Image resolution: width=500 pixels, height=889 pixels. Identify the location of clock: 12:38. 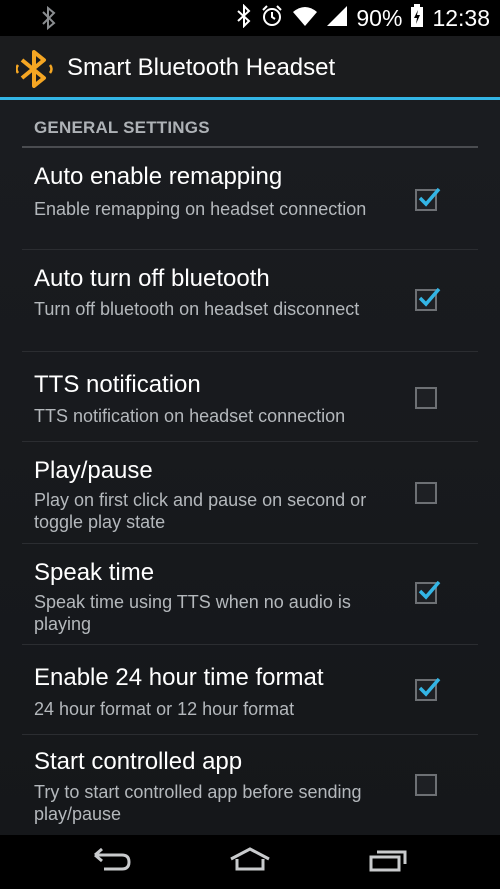
(461, 17).